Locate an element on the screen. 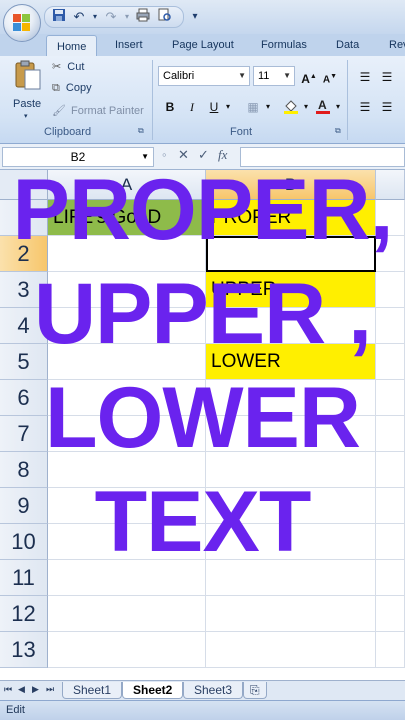 This screenshot has height=720, width=405. tab-home: Home is located at coordinates (72, 46).